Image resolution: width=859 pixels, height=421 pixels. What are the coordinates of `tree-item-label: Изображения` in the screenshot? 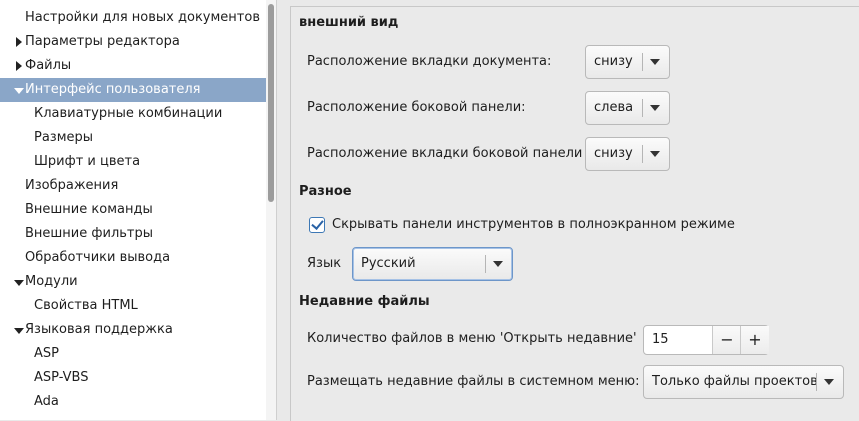 It's located at (72, 185).